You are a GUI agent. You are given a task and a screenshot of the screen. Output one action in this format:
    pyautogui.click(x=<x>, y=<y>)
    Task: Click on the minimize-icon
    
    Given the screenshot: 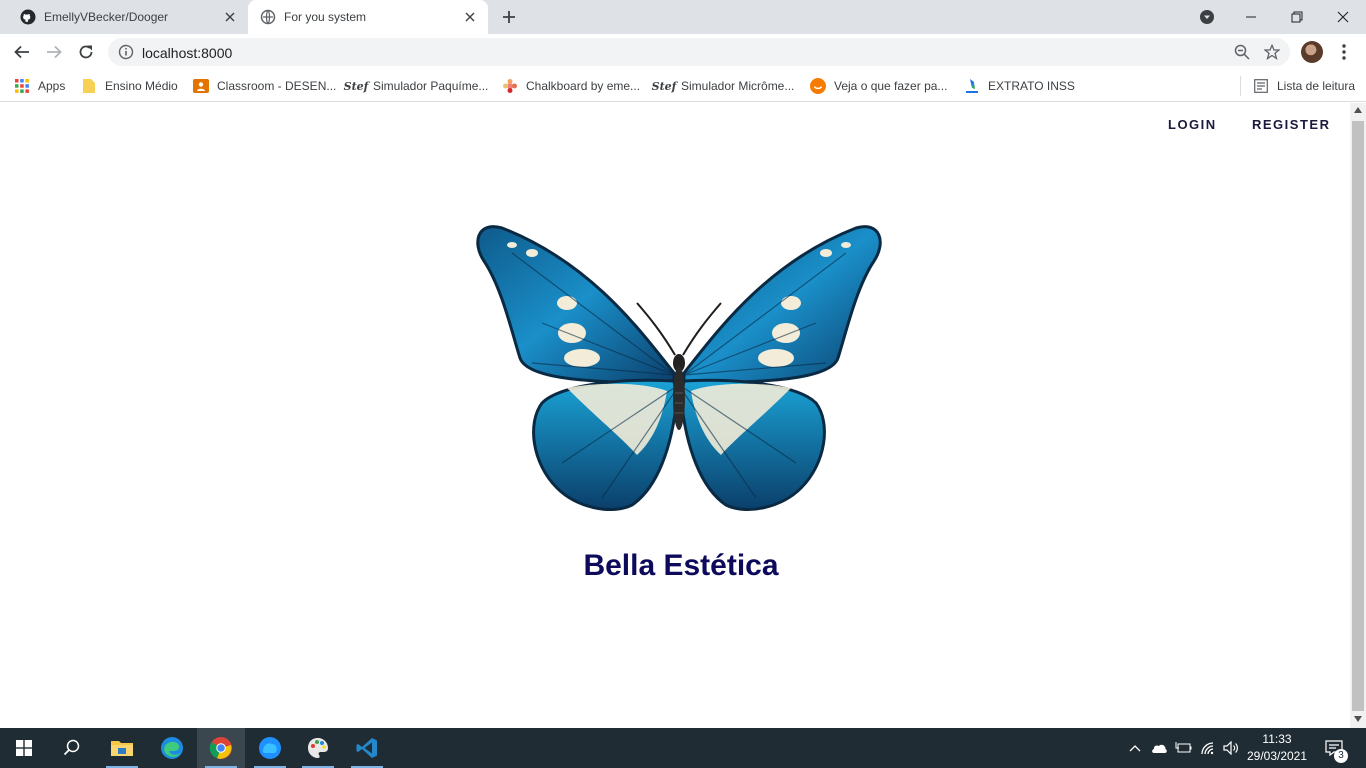 What is the action you would take?
    pyautogui.click(x=1251, y=17)
    